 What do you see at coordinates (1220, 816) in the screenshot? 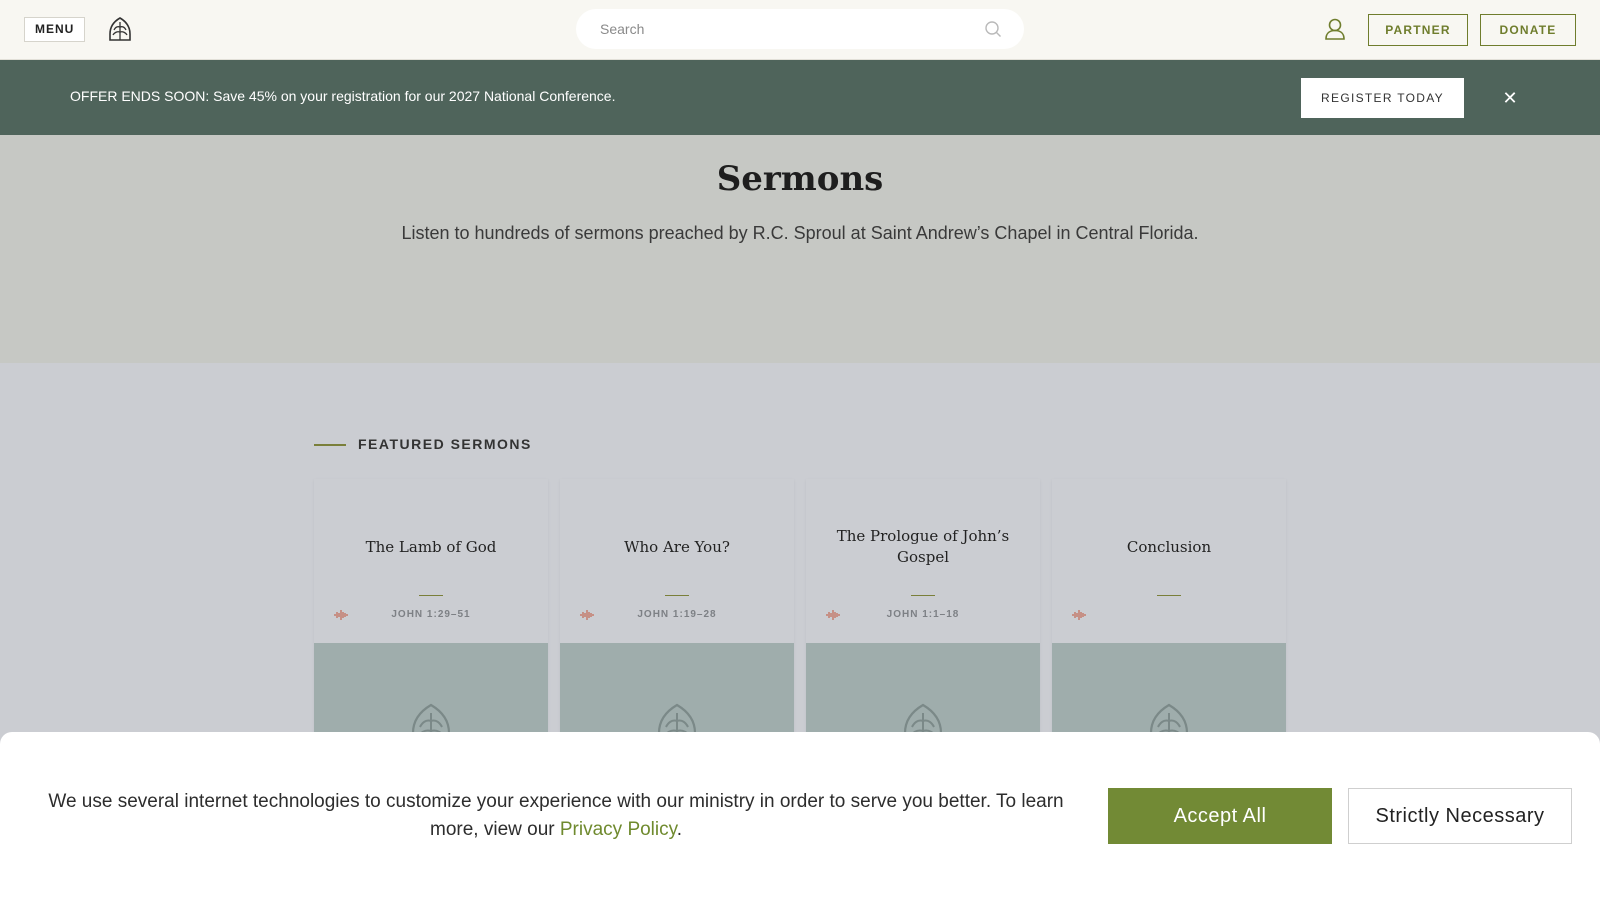
I see `accept-all-button: Accept All` at bounding box center [1220, 816].